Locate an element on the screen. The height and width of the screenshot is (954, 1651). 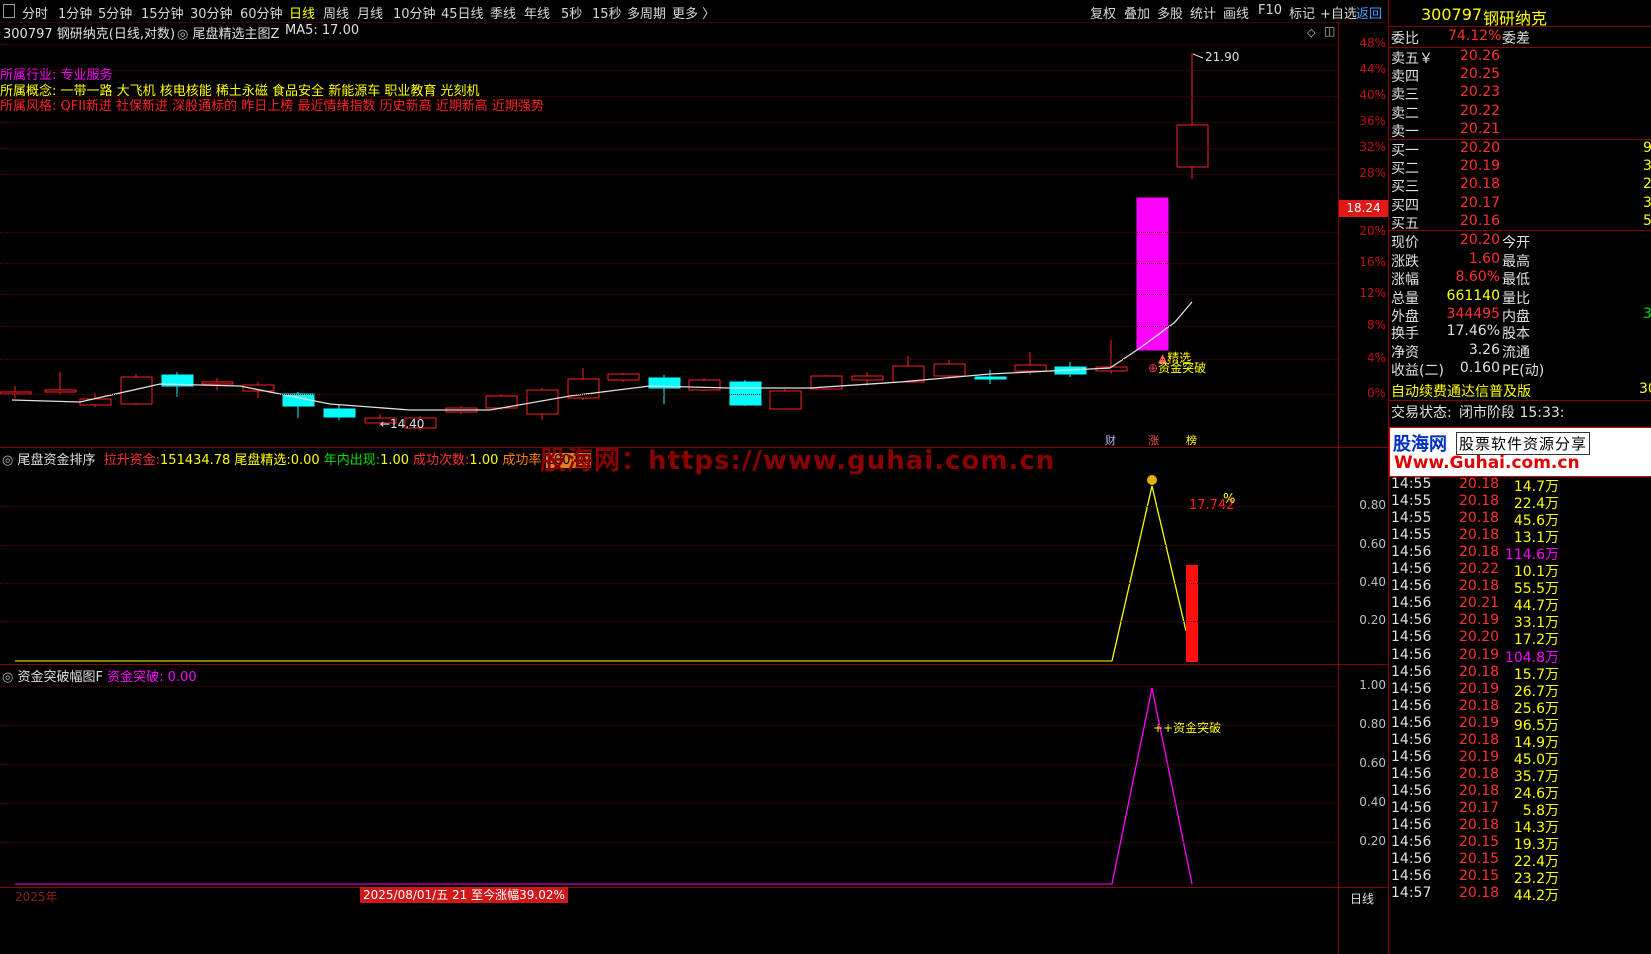
tab-5: 60分钟 is located at coordinates (261, 12).